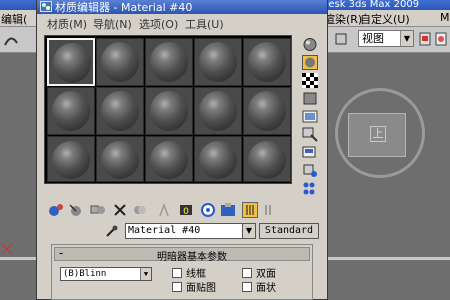  What do you see at coordinates (341, 39) in the screenshot?
I see `select-tool-icon` at bounding box center [341, 39].